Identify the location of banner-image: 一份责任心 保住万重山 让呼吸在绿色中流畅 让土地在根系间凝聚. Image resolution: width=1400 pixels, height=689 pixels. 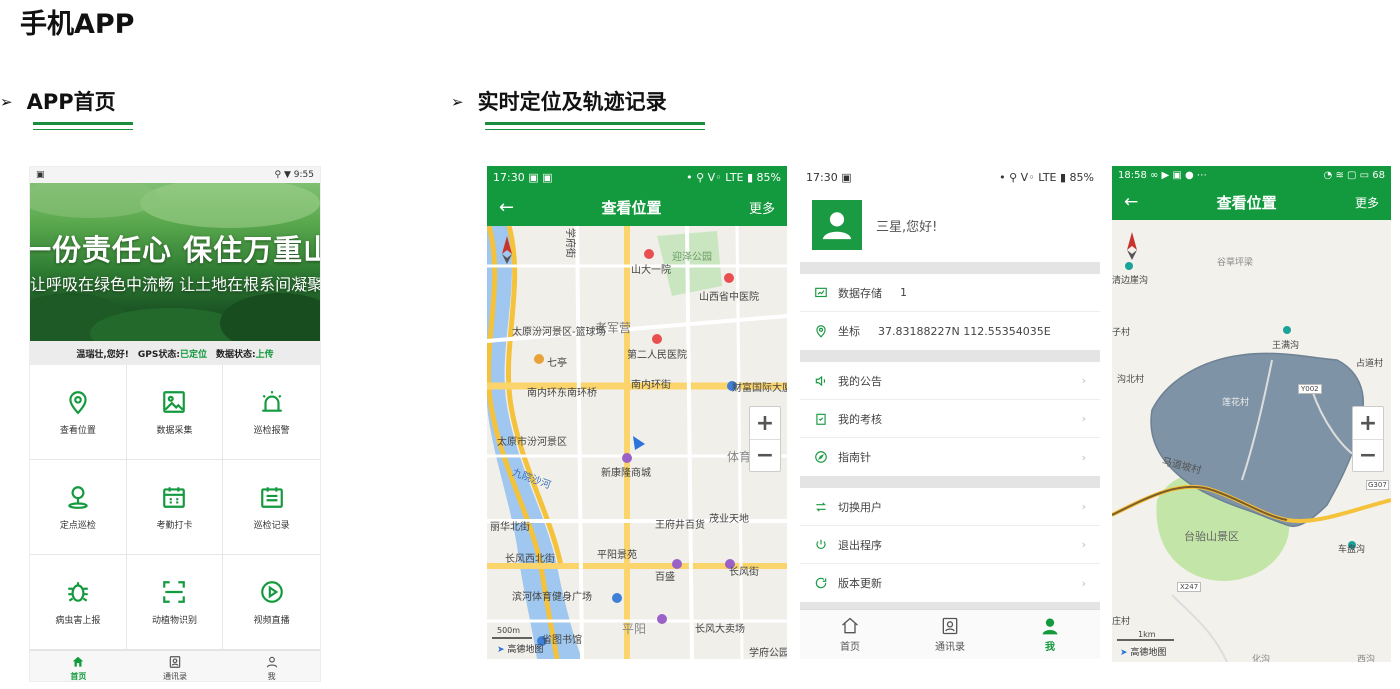
(175, 262).